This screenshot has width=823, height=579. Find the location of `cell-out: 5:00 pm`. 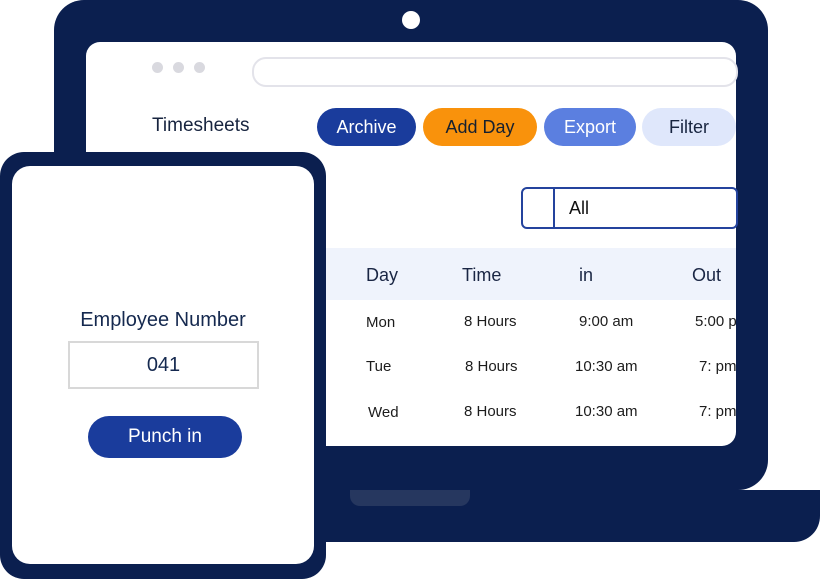

cell-out: 5:00 pm is located at coordinates (715, 321).